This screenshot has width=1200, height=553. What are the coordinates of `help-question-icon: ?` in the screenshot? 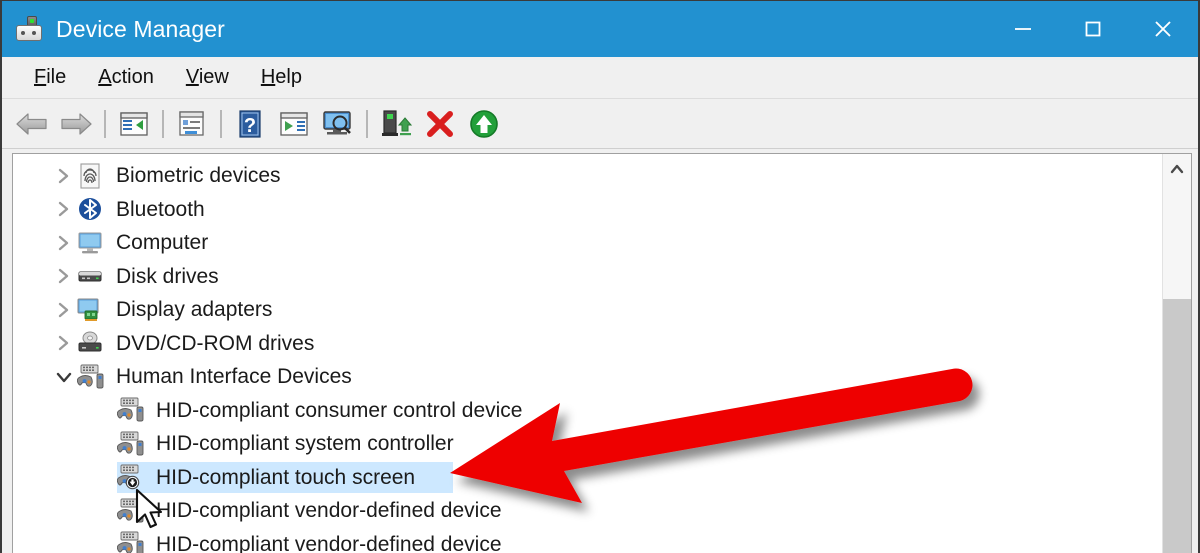 It's located at (250, 123).